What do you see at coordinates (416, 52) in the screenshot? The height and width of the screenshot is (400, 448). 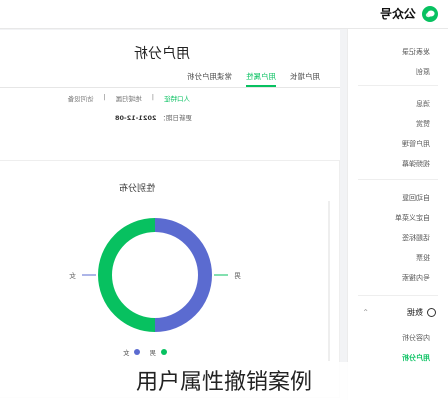 I see `sidebar-item-publish-records: 发表记录` at bounding box center [416, 52].